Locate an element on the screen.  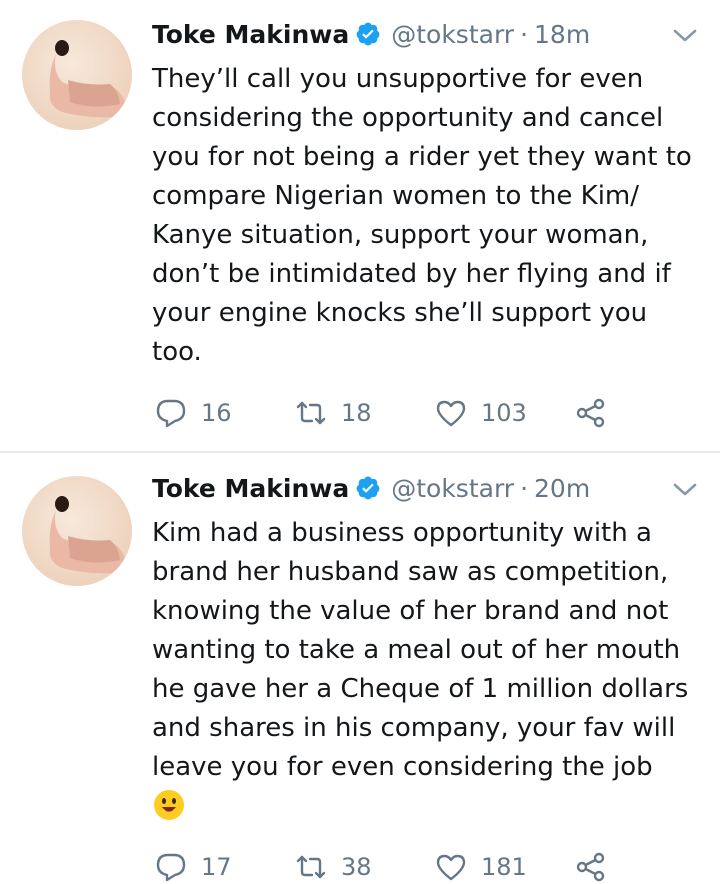
reply-button: 17 is located at coordinates (225, 867).